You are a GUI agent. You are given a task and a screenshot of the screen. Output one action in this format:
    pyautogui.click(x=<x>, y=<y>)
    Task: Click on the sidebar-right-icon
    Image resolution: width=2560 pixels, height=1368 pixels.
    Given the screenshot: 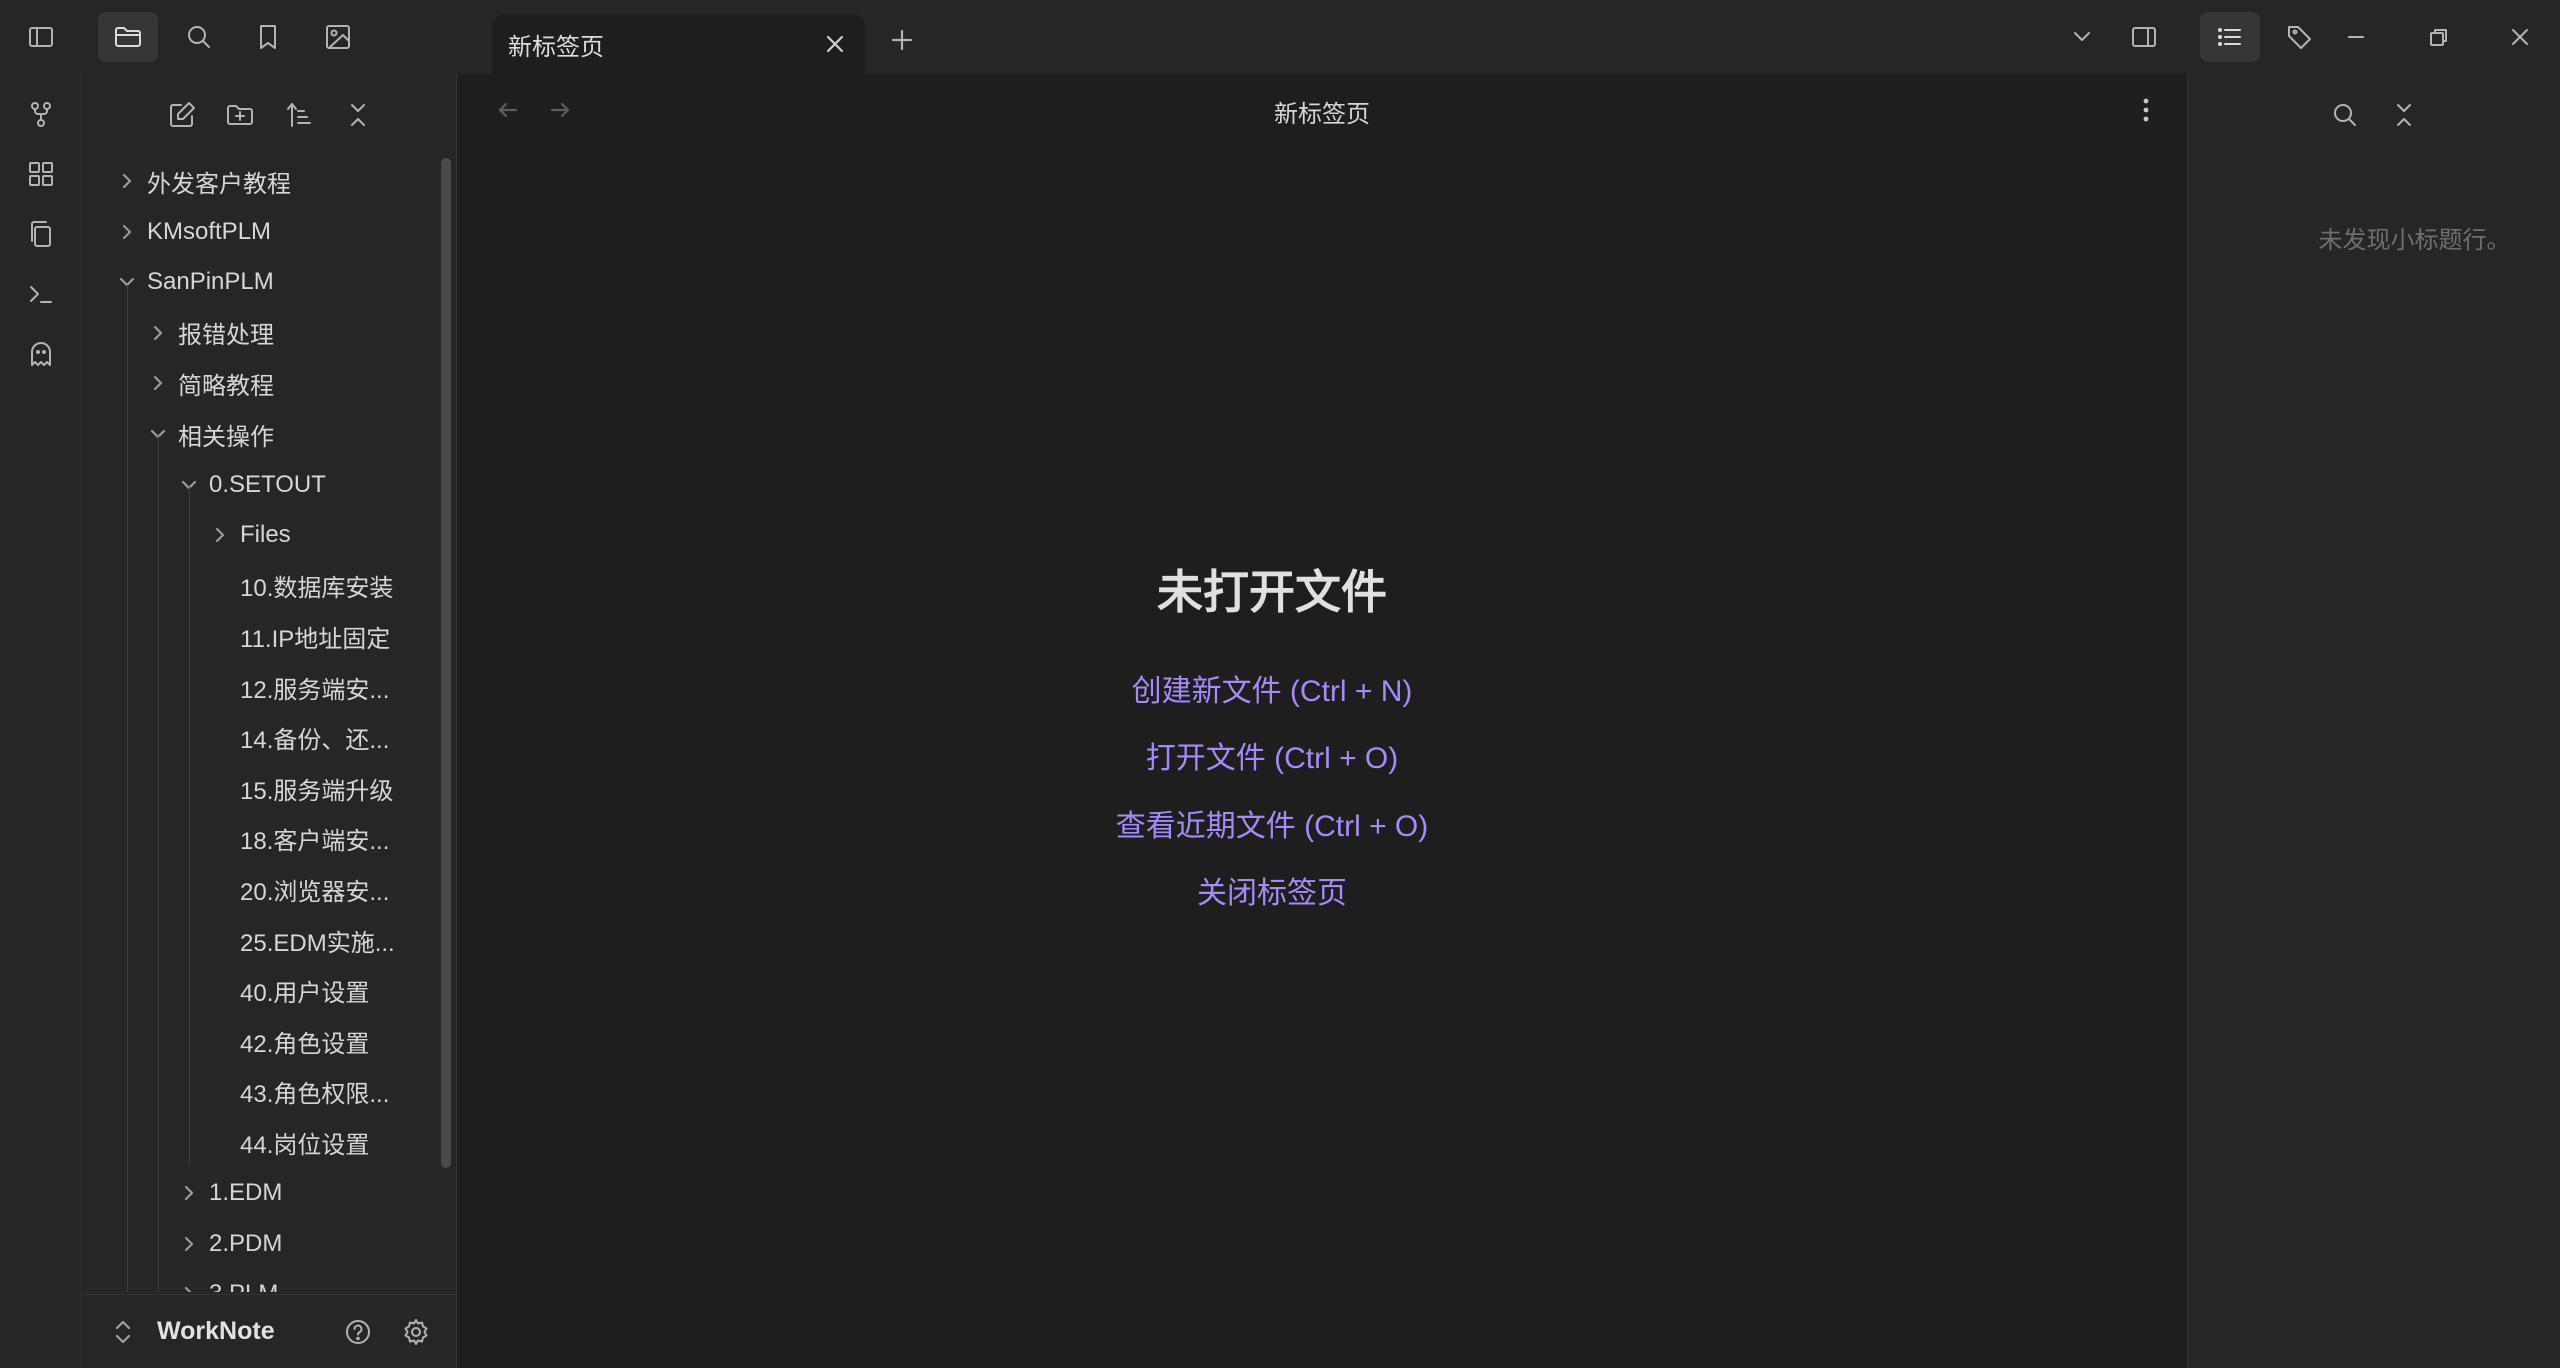 What is the action you would take?
    pyautogui.click(x=2144, y=37)
    